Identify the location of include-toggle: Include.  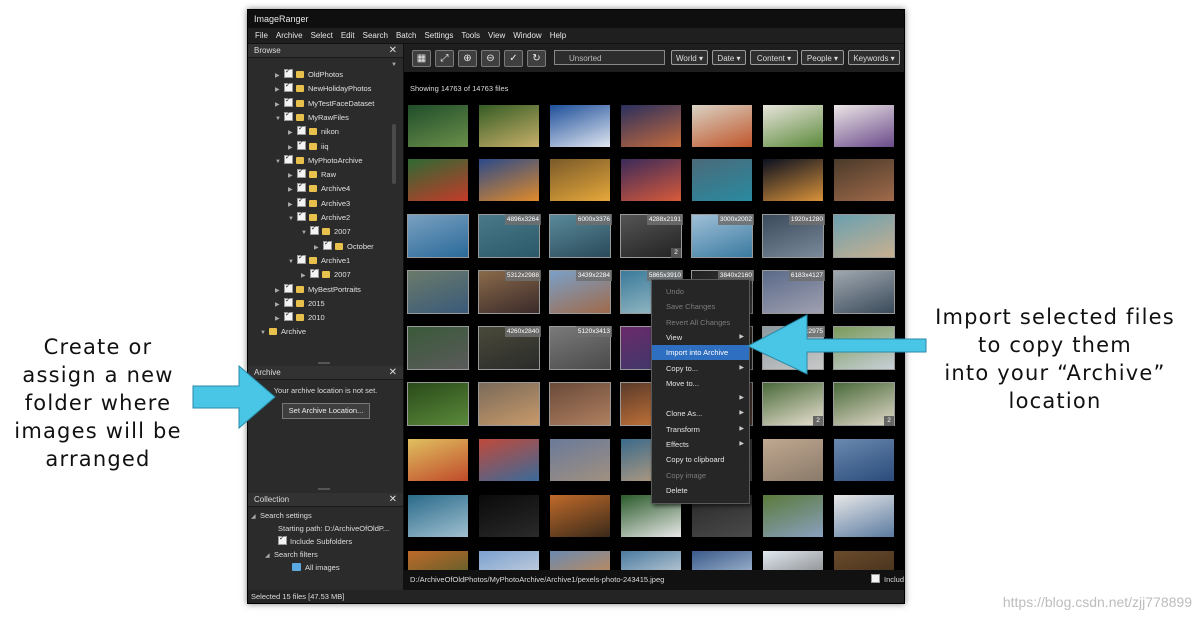
(887, 580).